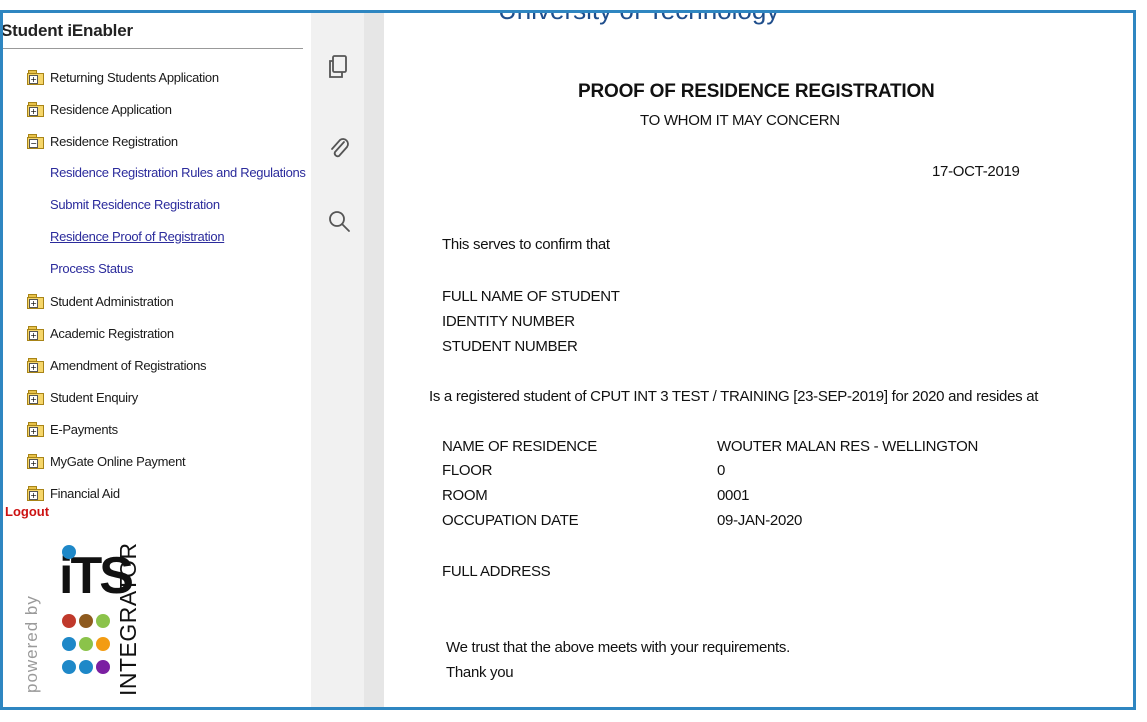 Image resolution: width=1147 pixels, height=722 pixels. What do you see at coordinates (976, 171) in the screenshot?
I see `document-date: 17-OCT-2019` at bounding box center [976, 171].